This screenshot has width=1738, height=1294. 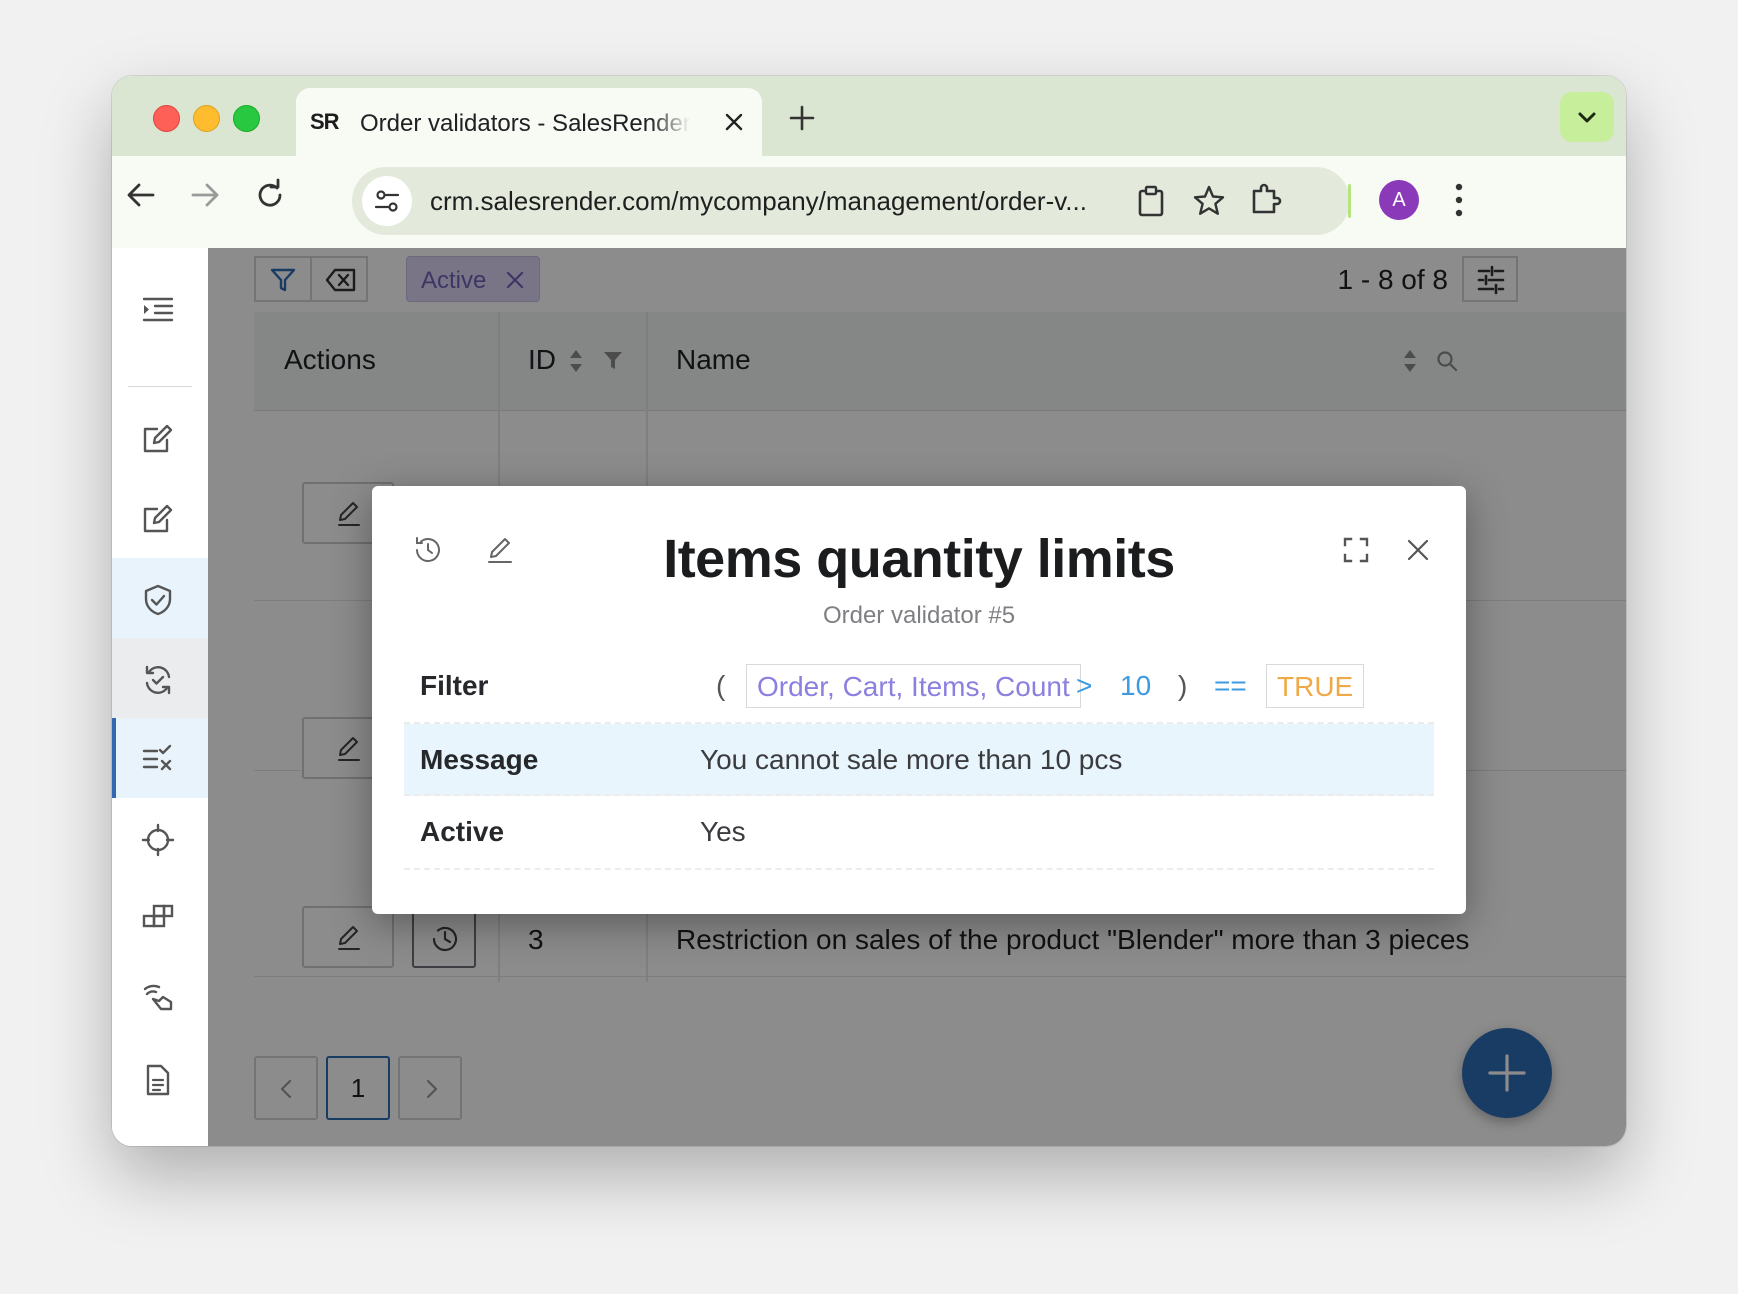 What do you see at coordinates (205, 195) in the screenshot?
I see `forward-arrow-icon` at bounding box center [205, 195].